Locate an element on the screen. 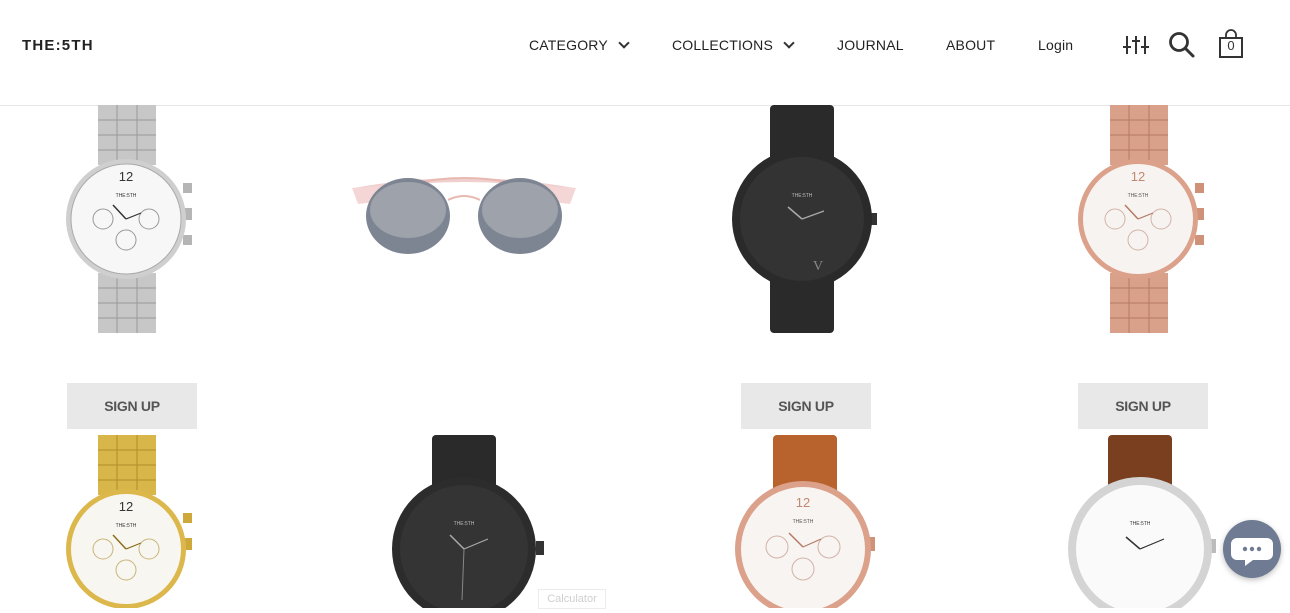 The width and height of the screenshot is (1290, 613). signup-button-4: SIGN UP is located at coordinates (1143, 406).